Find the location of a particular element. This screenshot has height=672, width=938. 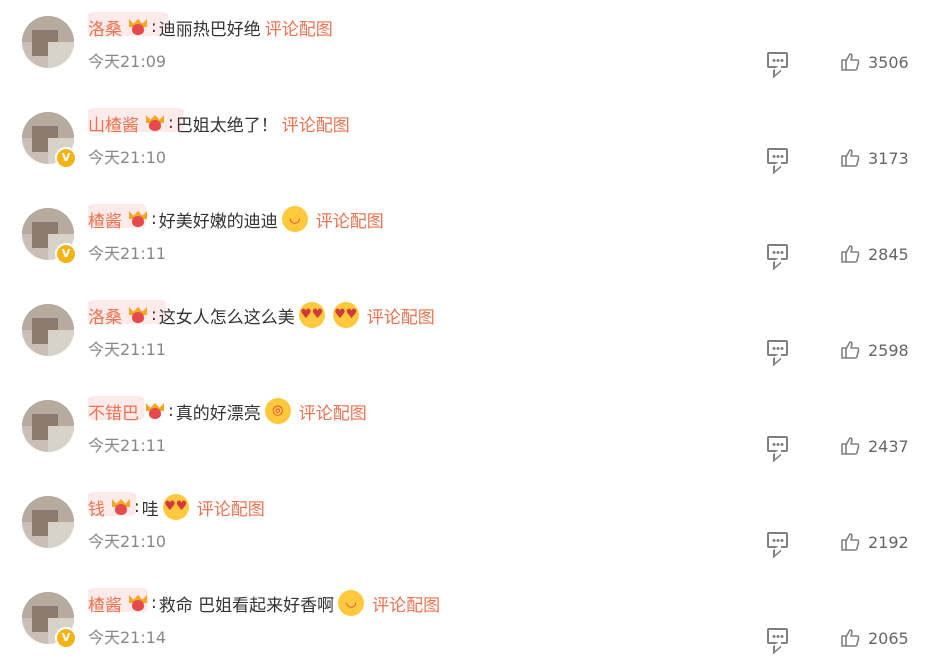

comment-text: 这女人怎么这么美 is located at coordinates (226, 317).